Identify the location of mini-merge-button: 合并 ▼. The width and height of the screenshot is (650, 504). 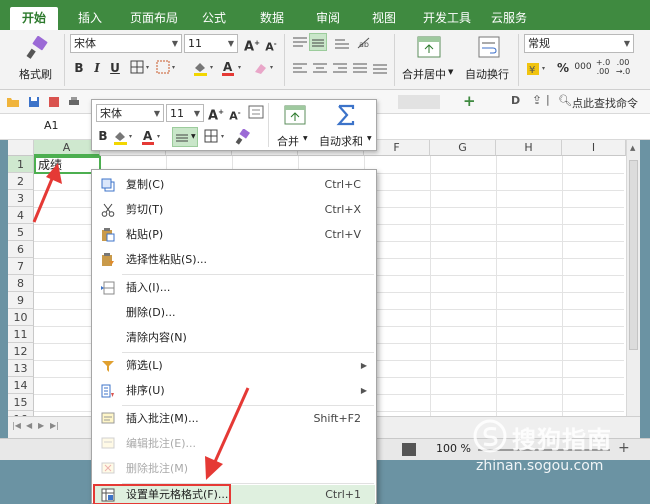
(294, 125).